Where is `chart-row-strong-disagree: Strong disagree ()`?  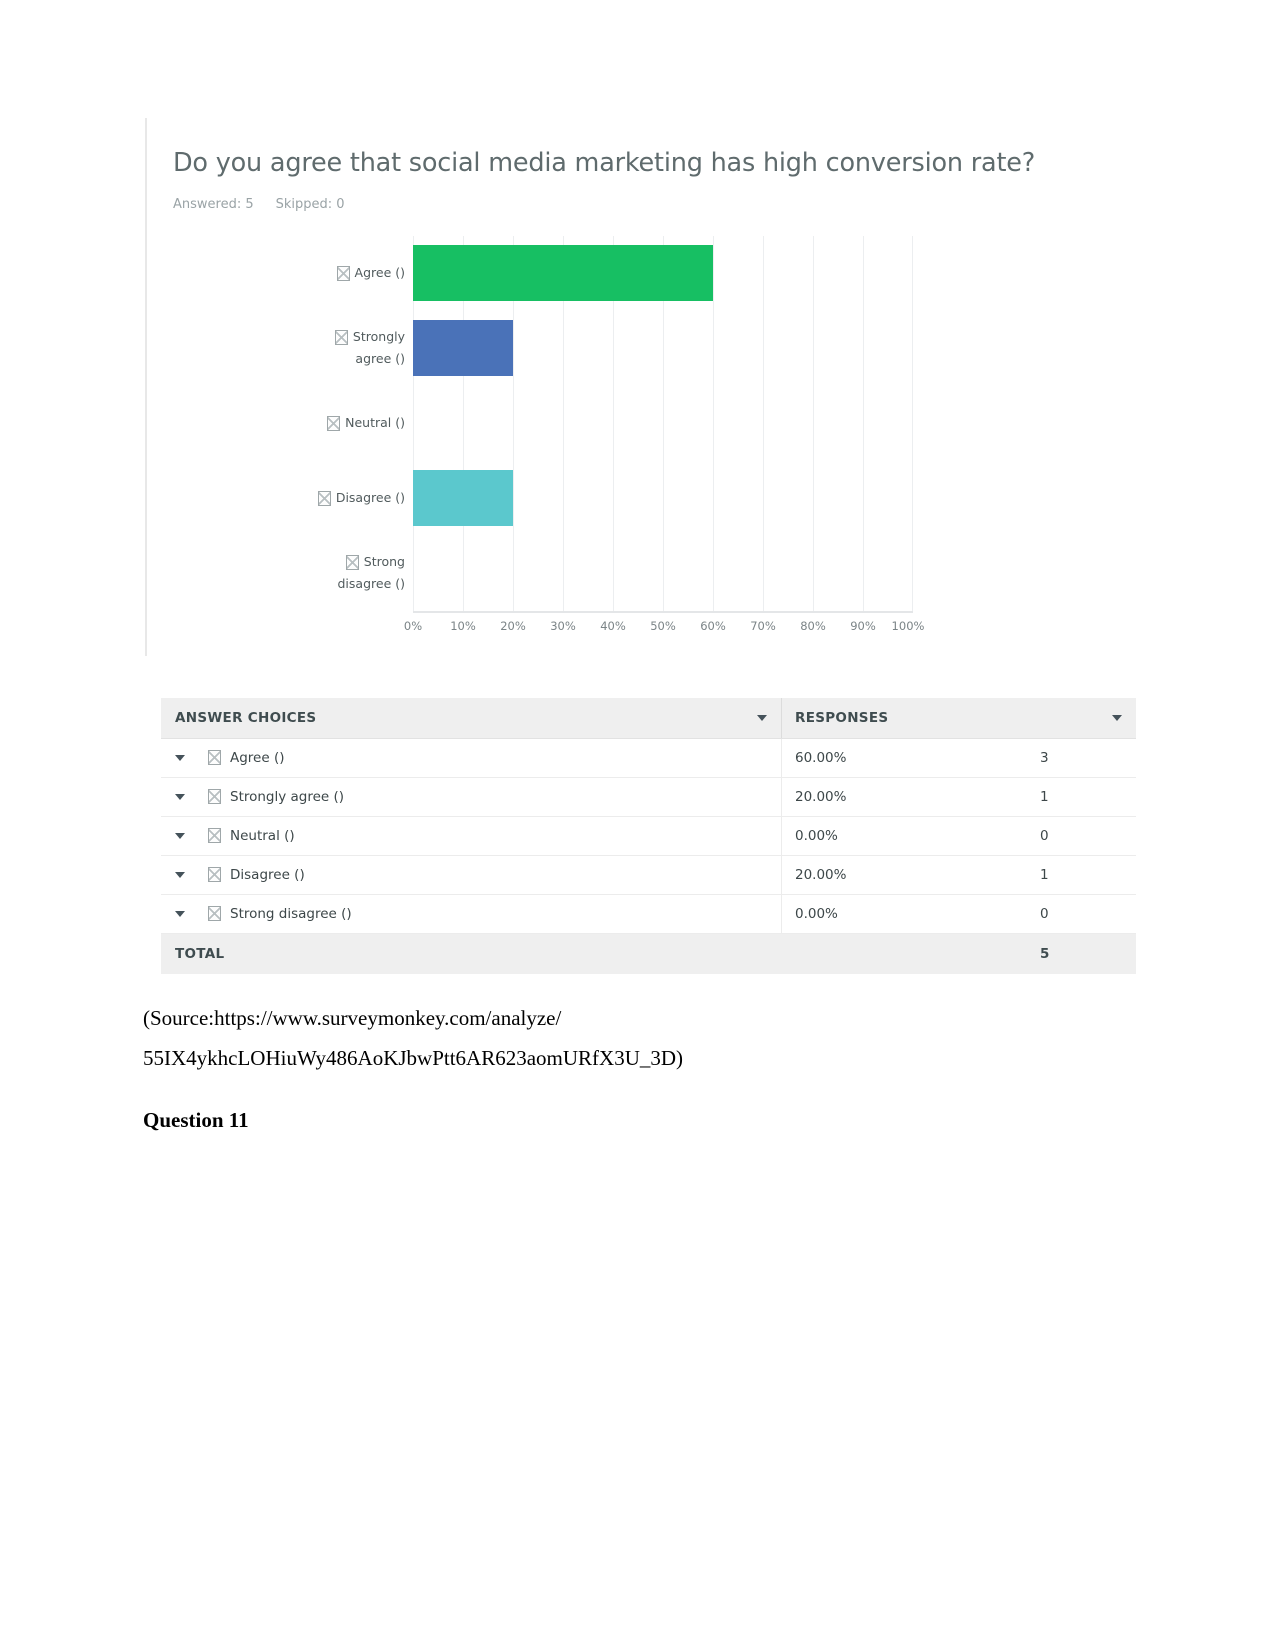
chart-row-strong-disagree: Strong disagree () is located at coordinates (543, 573).